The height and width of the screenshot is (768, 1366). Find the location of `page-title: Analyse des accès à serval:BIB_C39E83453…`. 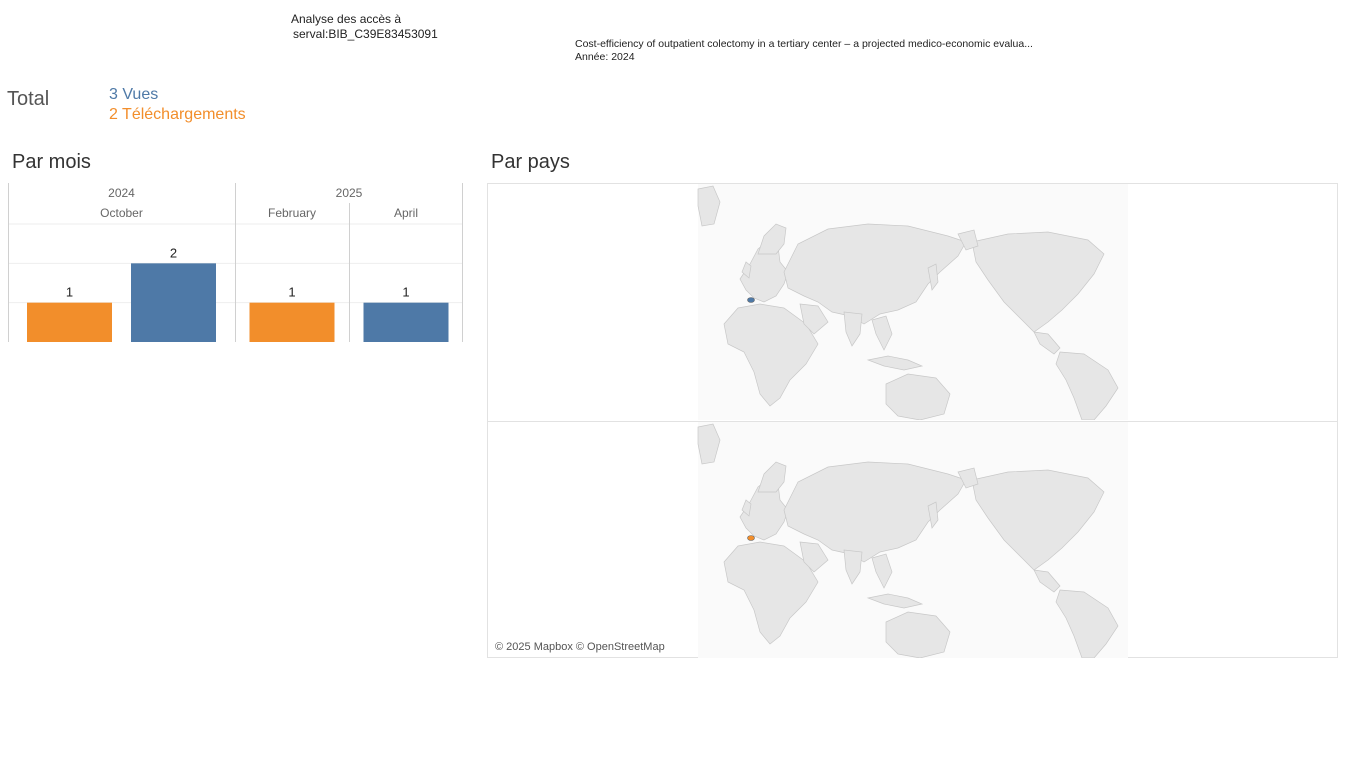

page-title: Analyse des accès à serval:BIB_C39E83453… is located at coordinates (364, 27).